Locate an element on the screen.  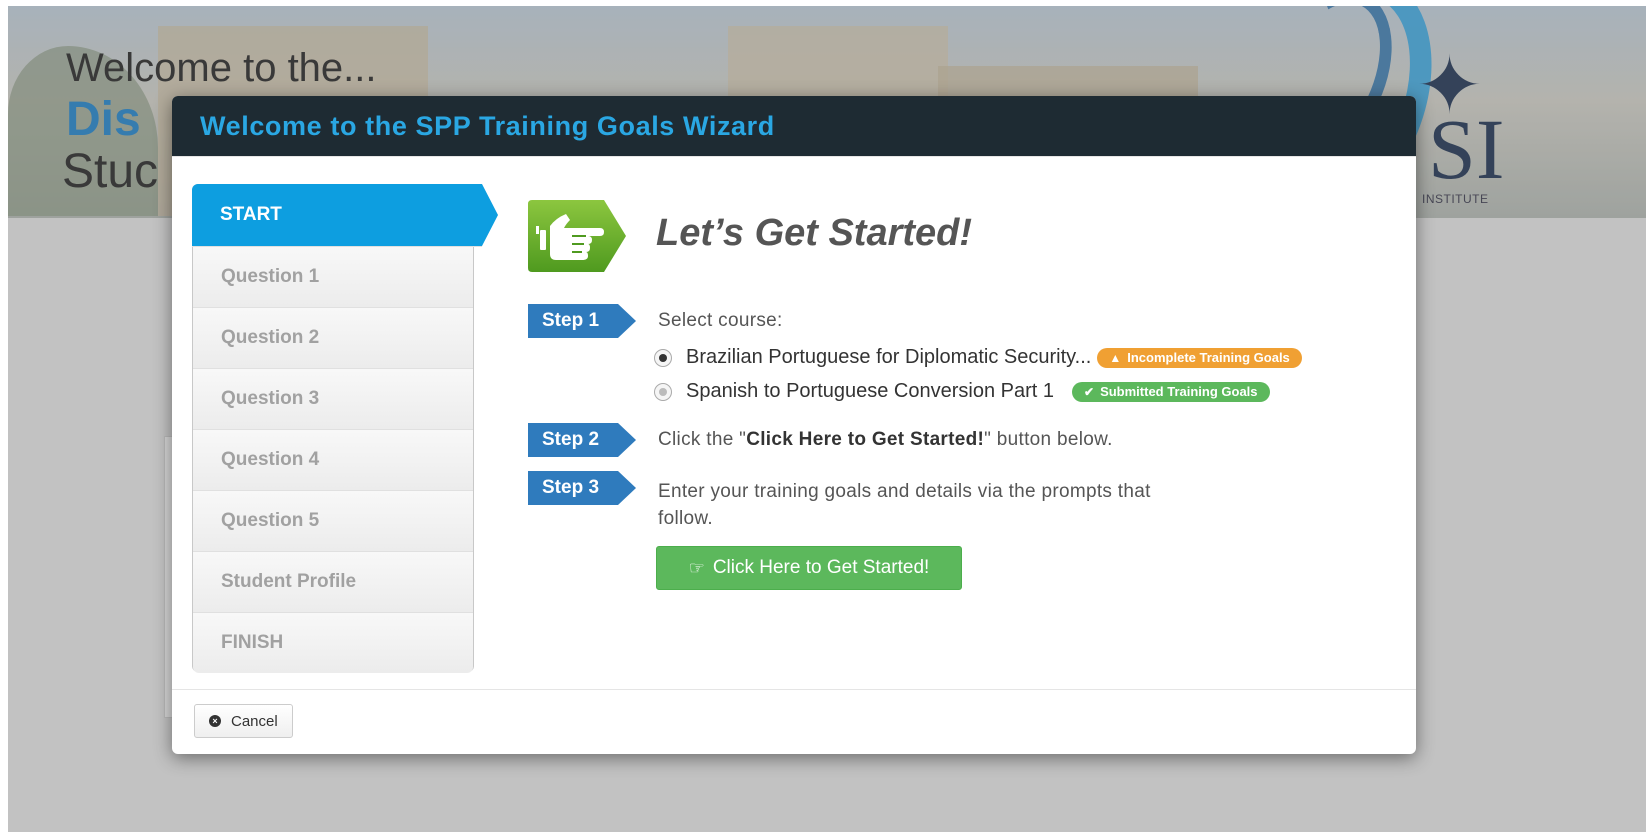
check-icon: ✔ is located at coordinates (1089, 391).